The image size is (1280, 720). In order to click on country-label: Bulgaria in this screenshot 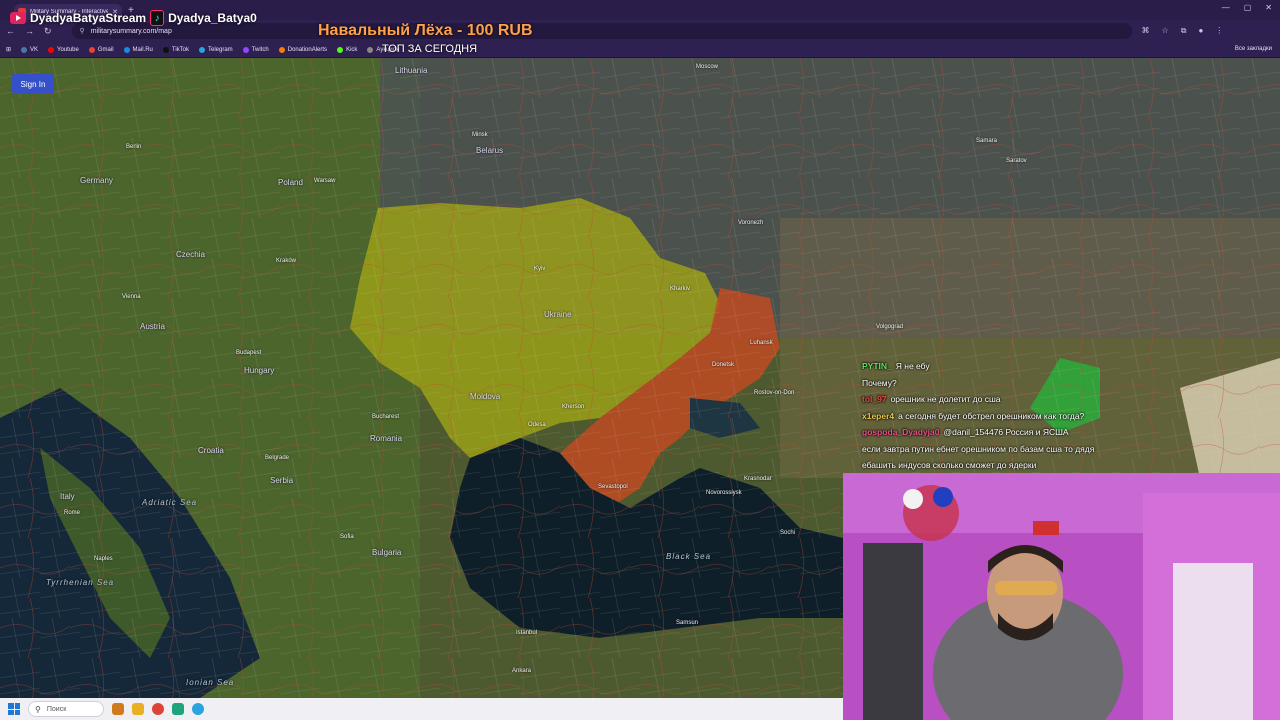, I will do `click(387, 552)`.